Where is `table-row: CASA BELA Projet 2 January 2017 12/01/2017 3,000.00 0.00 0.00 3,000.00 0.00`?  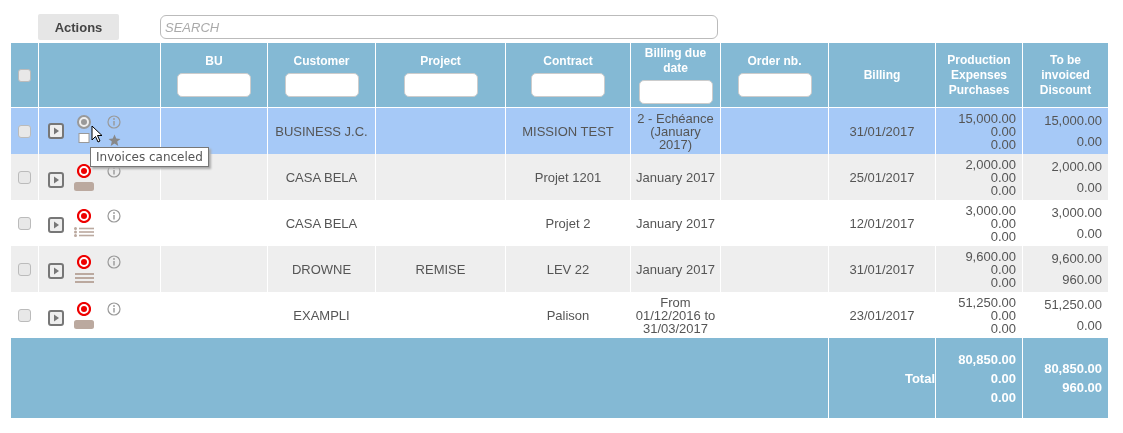
table-row: CASA BELA Projet 2 January 2017 12/01/2017 3,000.00 0.00 0.00 3,000.00 0.00 is located at coordinates (559, 223).